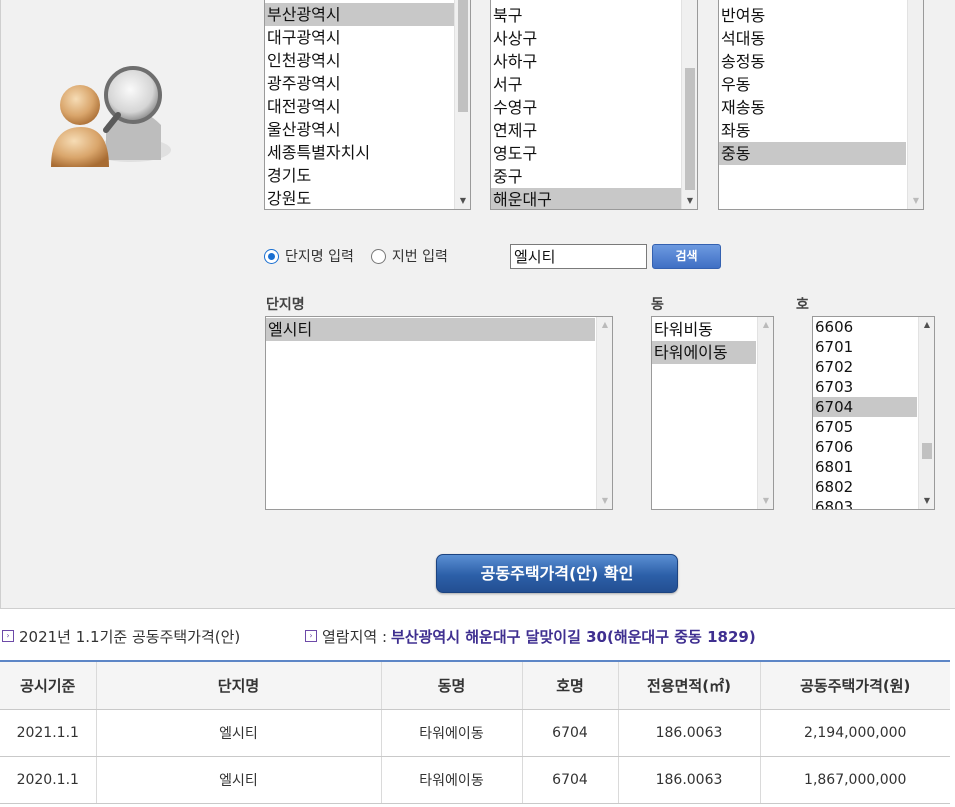  I want to click on list-item: 대전광역시, so click(367, 106).